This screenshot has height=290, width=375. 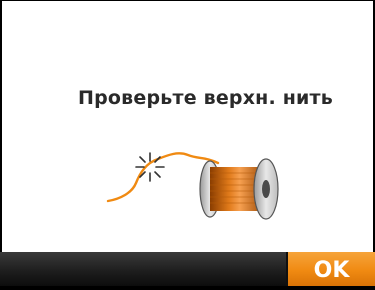 What do you see at coordinates (192, 186) in the screenshot?
I see `thread-spool-icon` at bounding box center [192, 186].